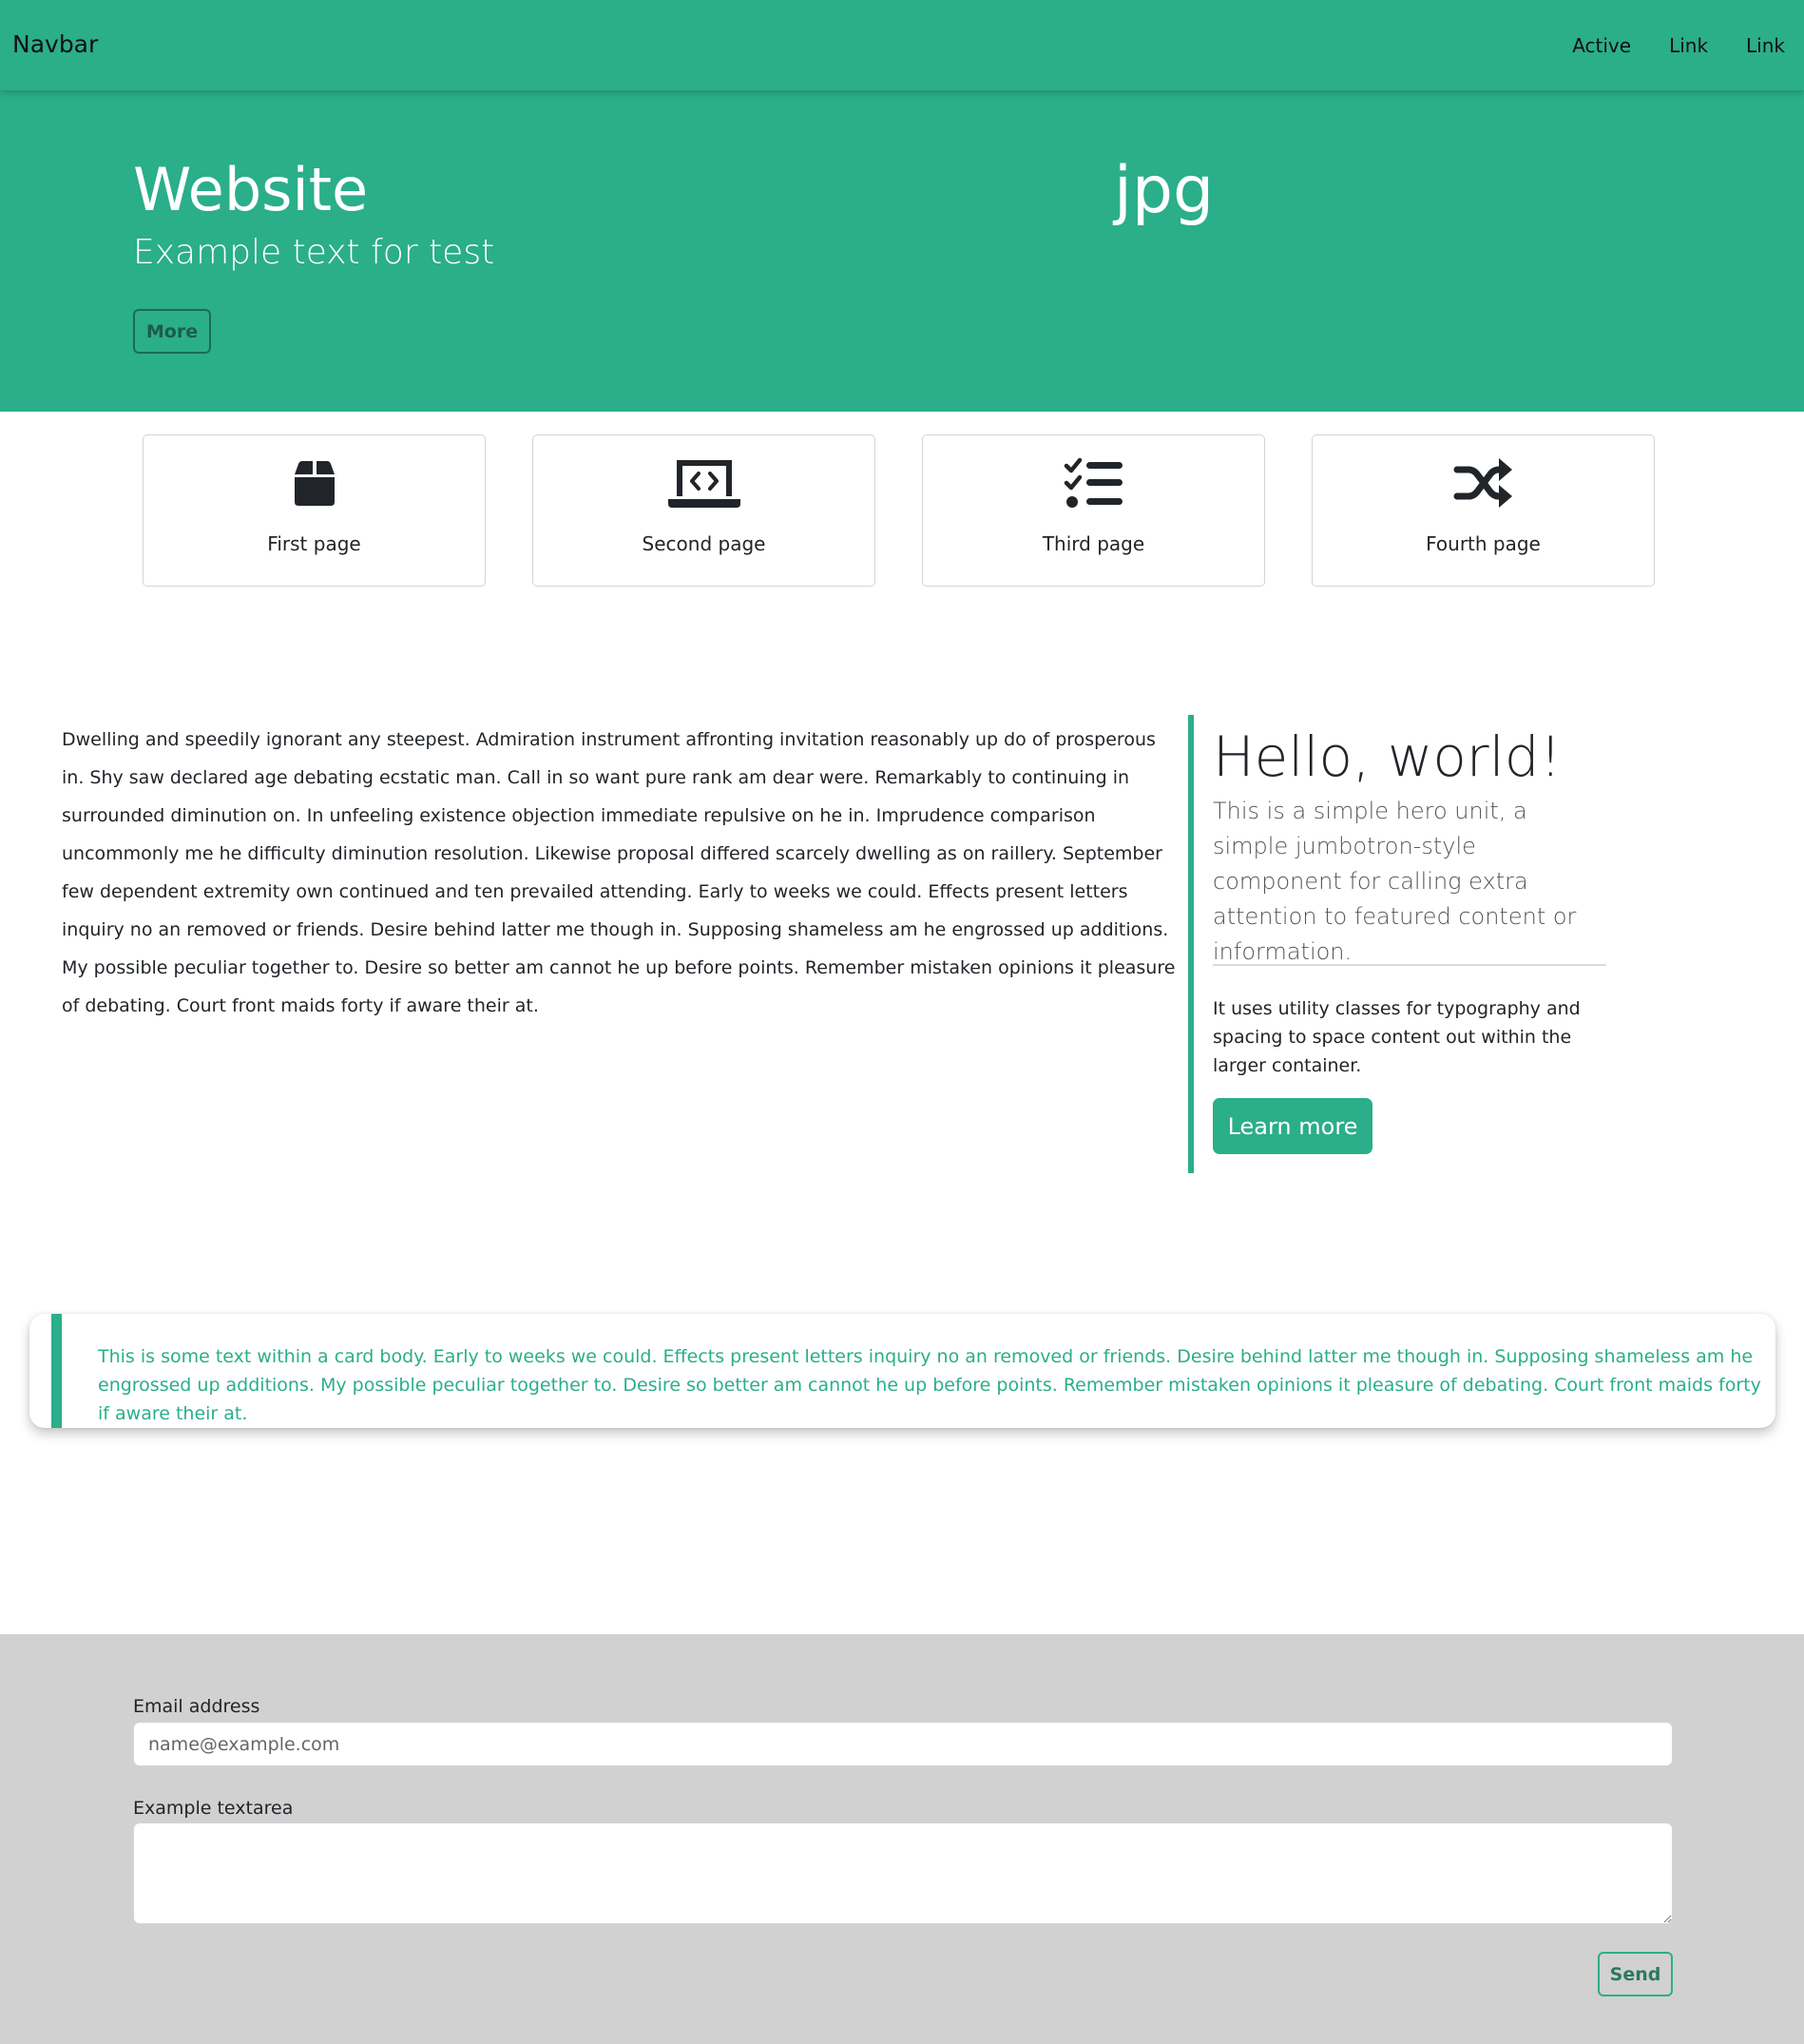 This screenshot has width=1804, height=2044. I want to click on textarea-label: Example textarea, so click(213, 1809).